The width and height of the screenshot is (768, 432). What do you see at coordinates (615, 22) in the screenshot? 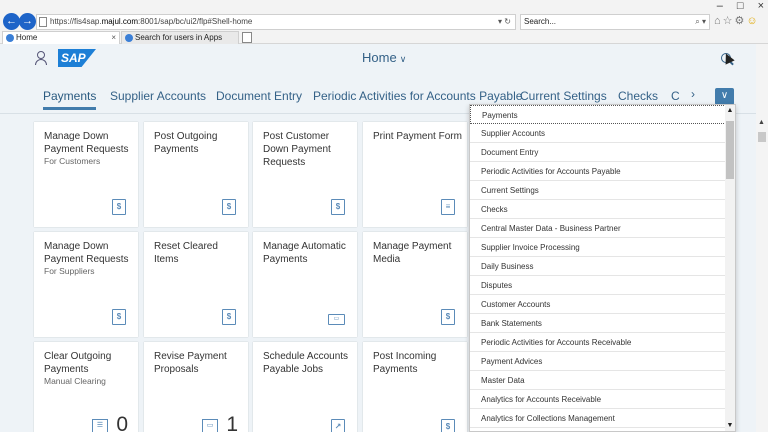
I see `browser-search-input: Search... ⌕ ▾` at bounding box center [615, 22].